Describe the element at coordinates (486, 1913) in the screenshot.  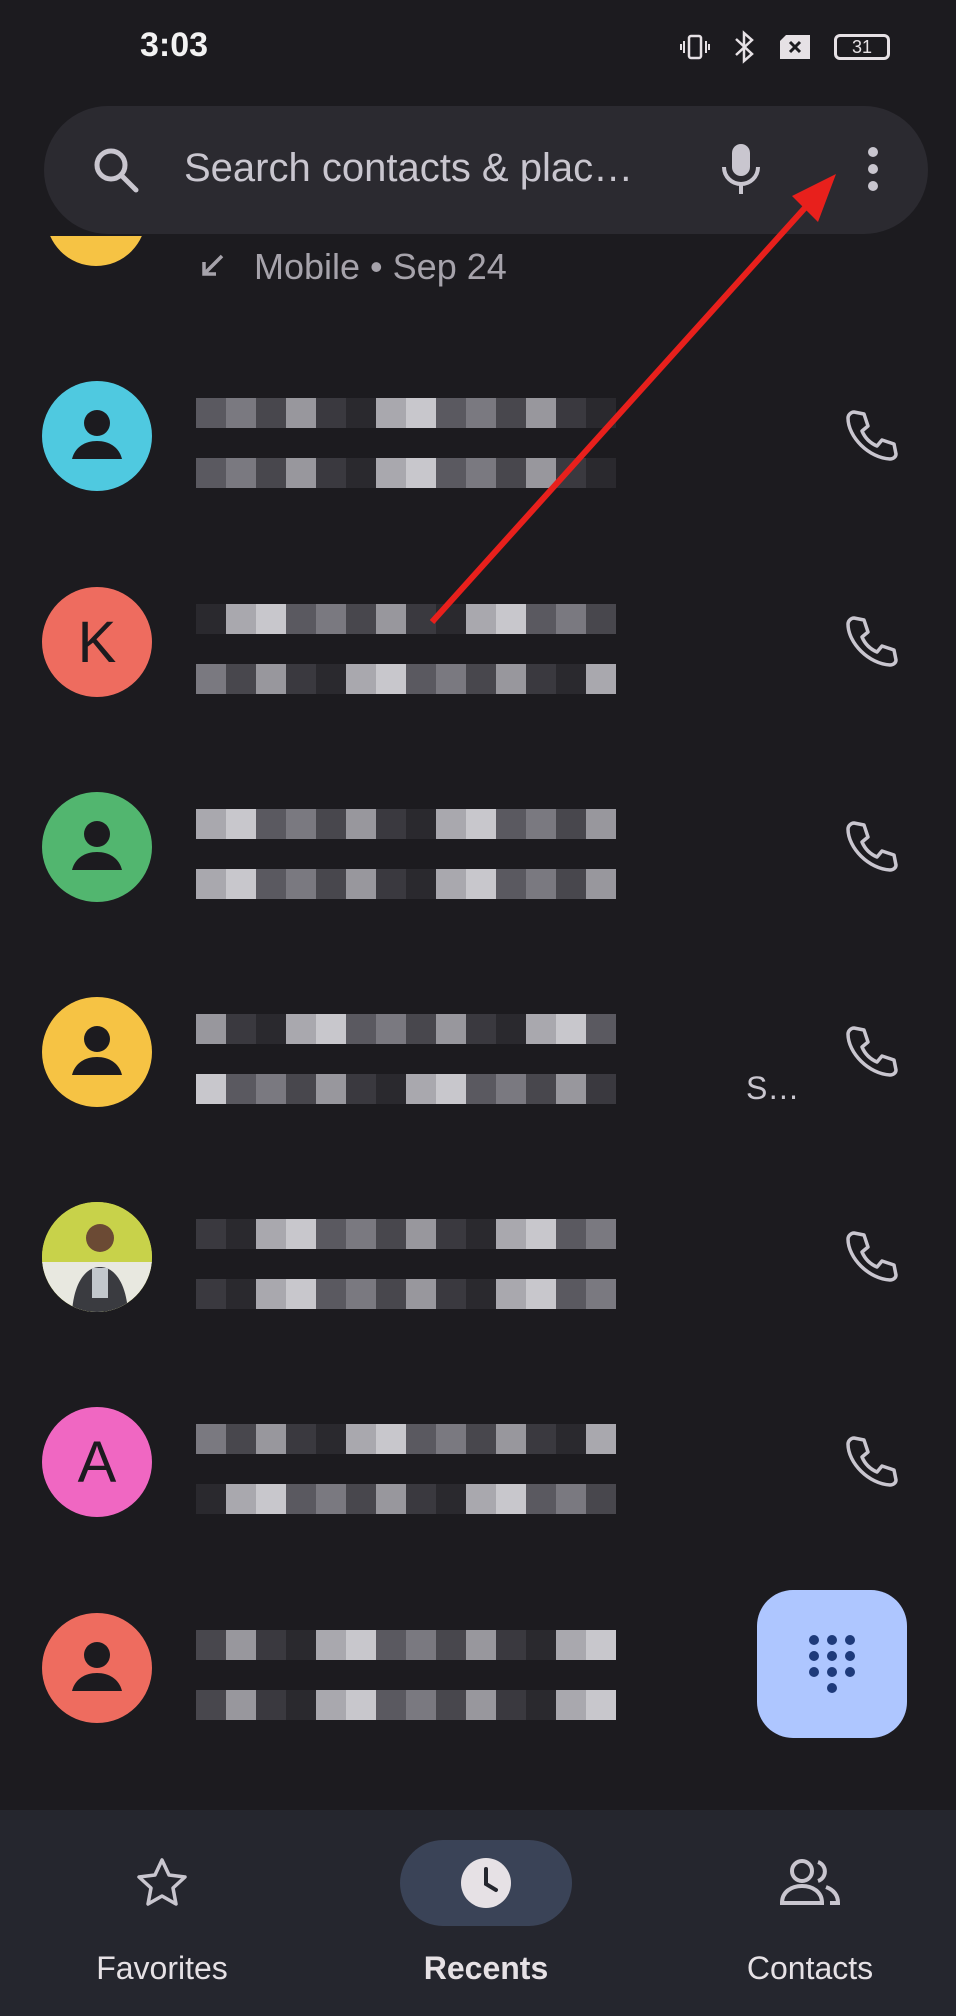
I see `nav-recents: Recents` at that location.